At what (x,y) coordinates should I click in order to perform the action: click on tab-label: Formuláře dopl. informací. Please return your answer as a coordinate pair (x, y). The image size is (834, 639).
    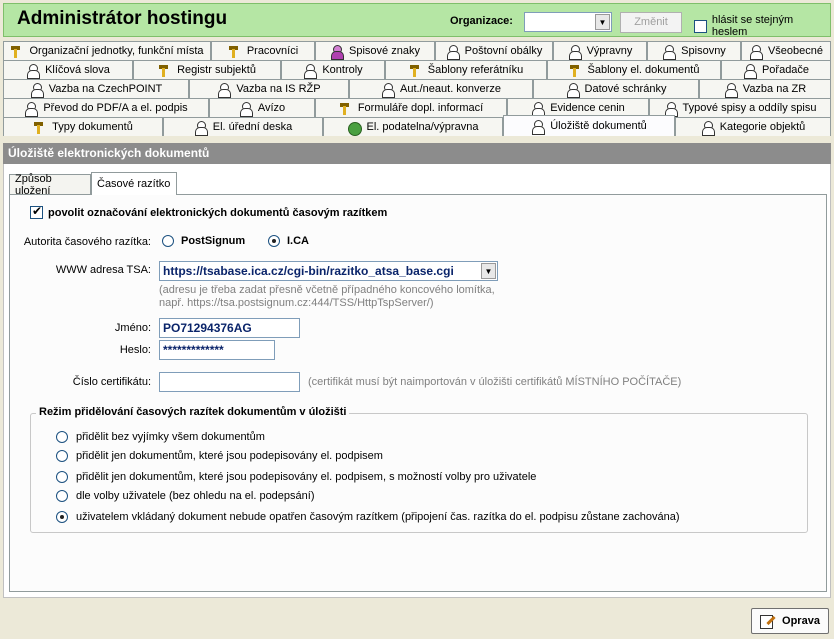
    Looking at the image, I should click on (420, 108).